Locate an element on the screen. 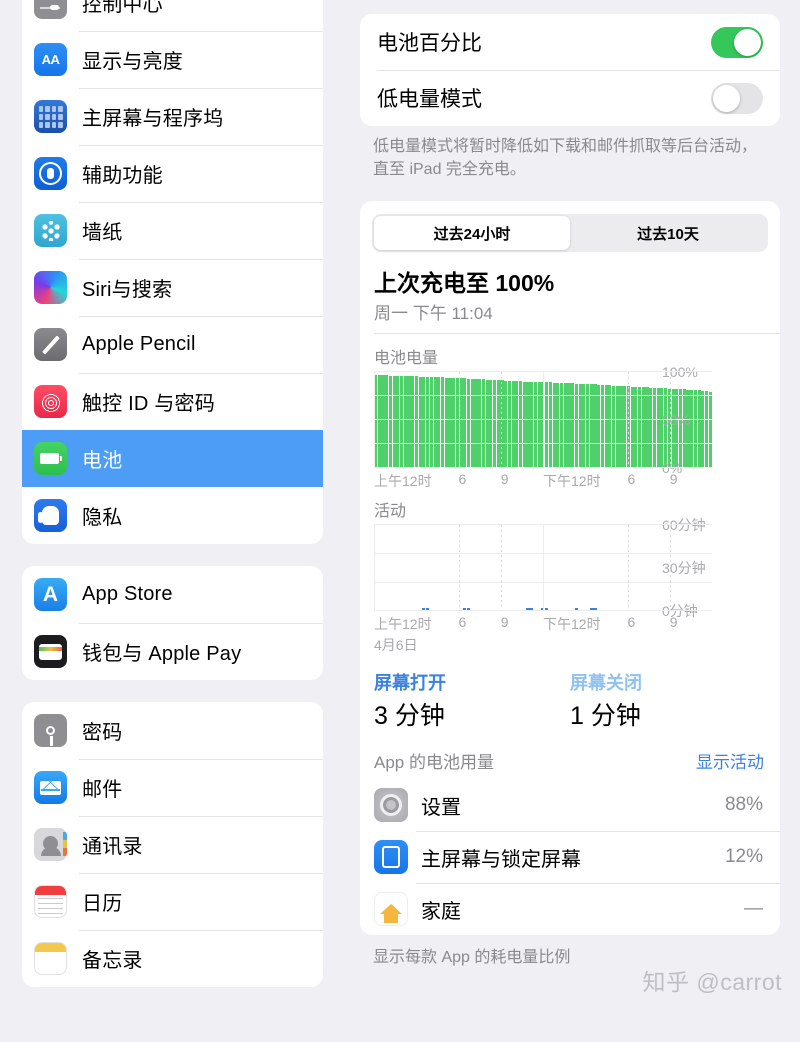  accessibility-icon is located at coordinates (50, 173).